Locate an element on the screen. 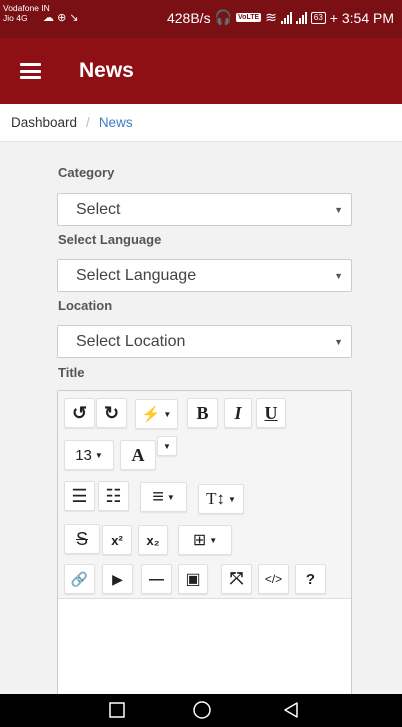  italic-icon: I is located at coordinates (238, 412).